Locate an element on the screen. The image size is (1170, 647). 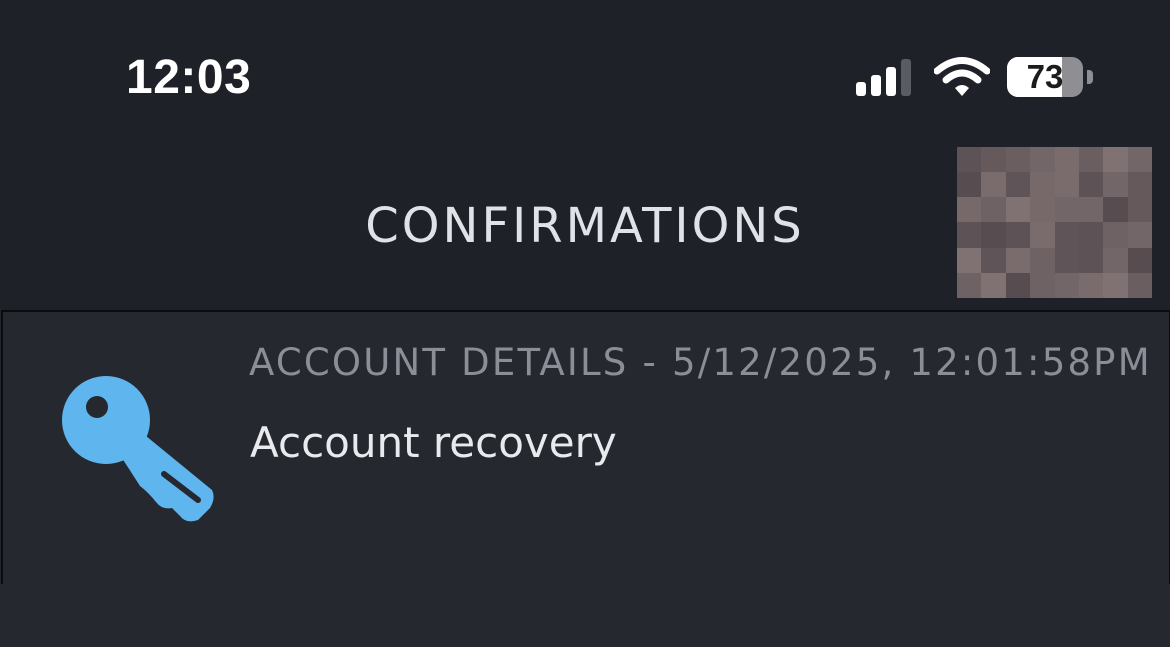
status-time: 12:03 is located at coordinates (189, 77).